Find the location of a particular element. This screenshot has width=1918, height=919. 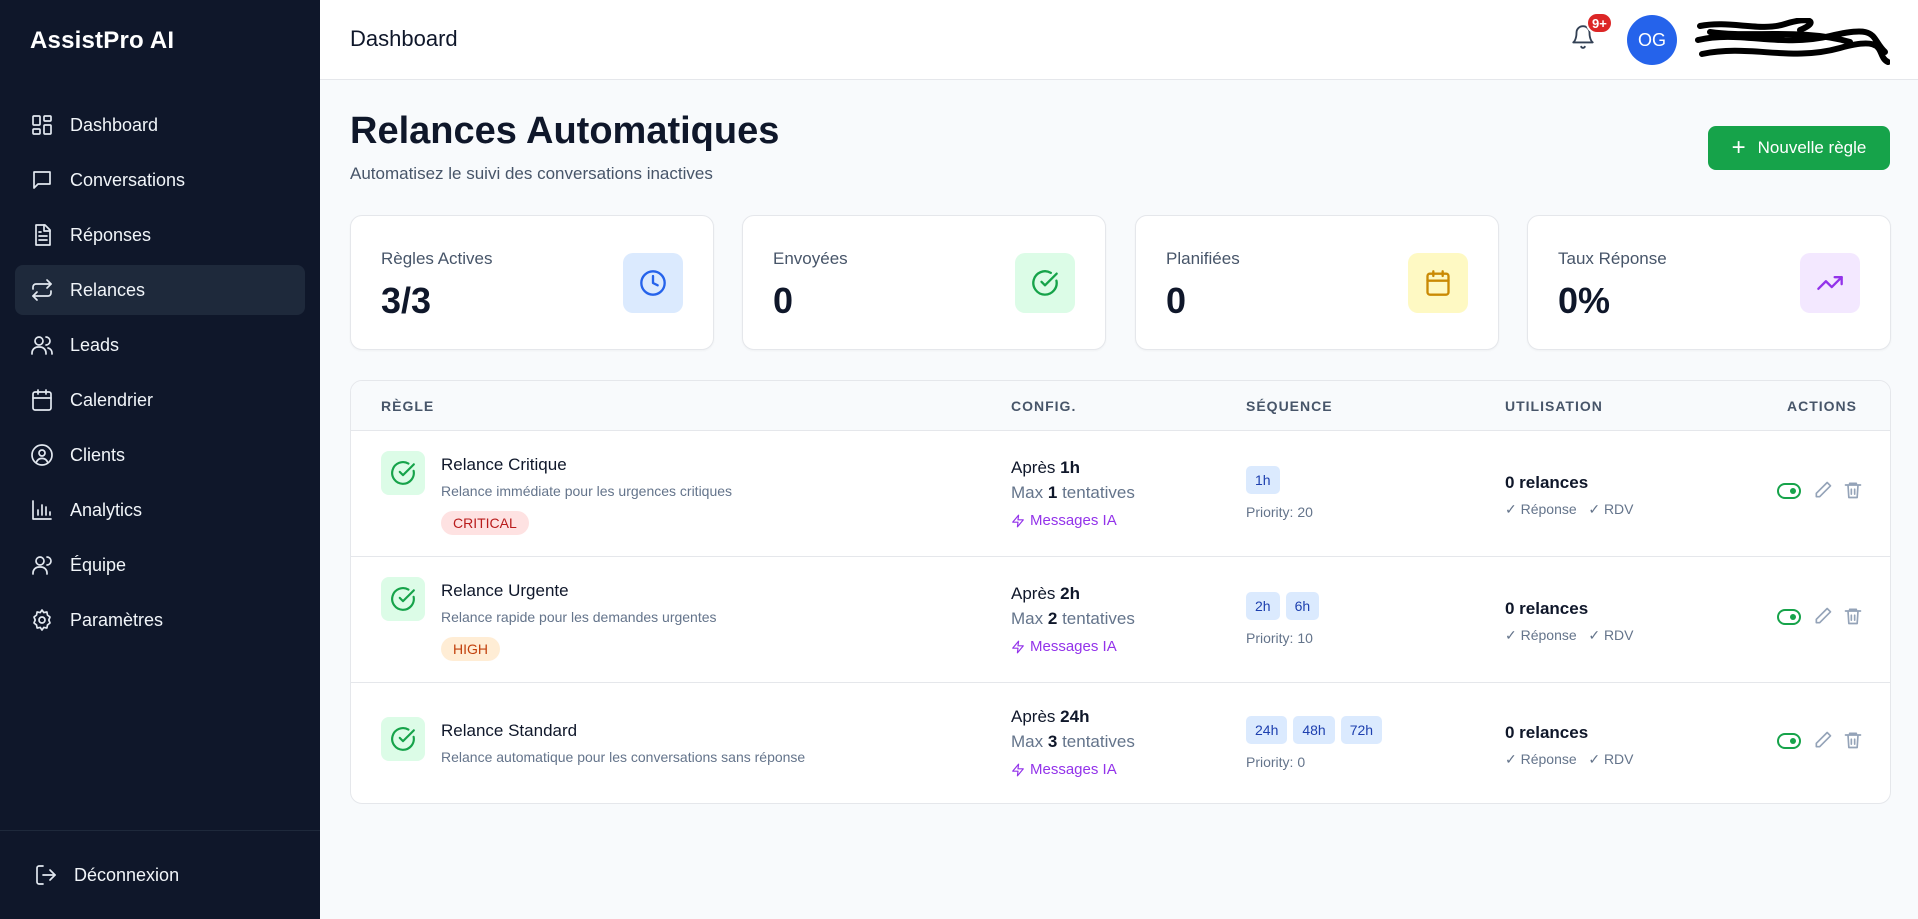

sidebar-item-label: Conversations is located at coordinates (128, 179).